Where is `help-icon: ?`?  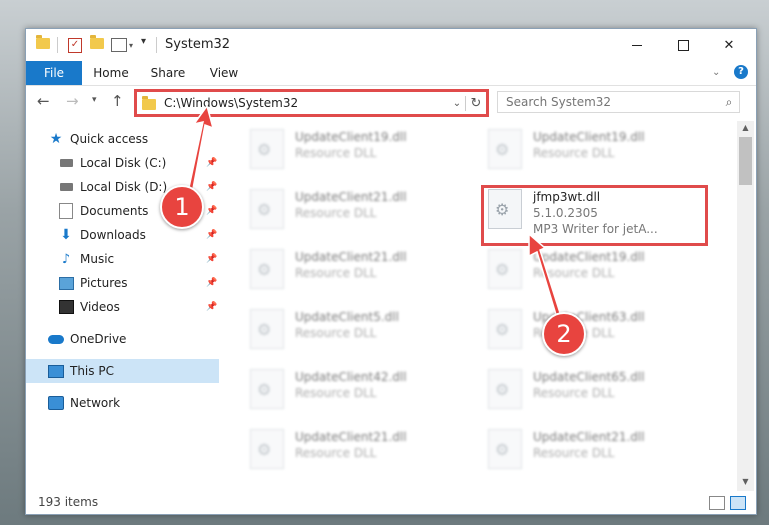
help-icon: ? is located at coordinates (741, 72).